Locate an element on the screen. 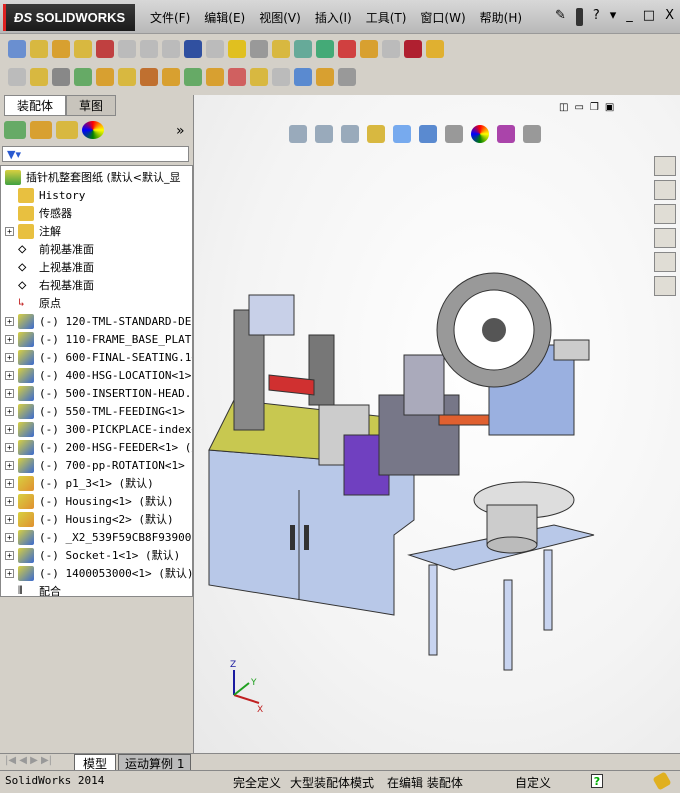 The height and width of the screenshot is (793, 680). units-selector: 自定义 is located at coordinates (533, 782).